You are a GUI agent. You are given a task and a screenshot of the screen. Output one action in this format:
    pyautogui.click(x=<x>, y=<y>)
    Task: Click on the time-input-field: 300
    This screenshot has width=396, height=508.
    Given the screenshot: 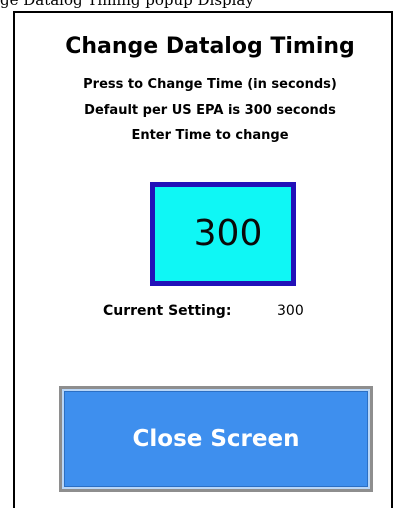 What is the action you would take?
    pyautogui.click(x=223, y=234)
    